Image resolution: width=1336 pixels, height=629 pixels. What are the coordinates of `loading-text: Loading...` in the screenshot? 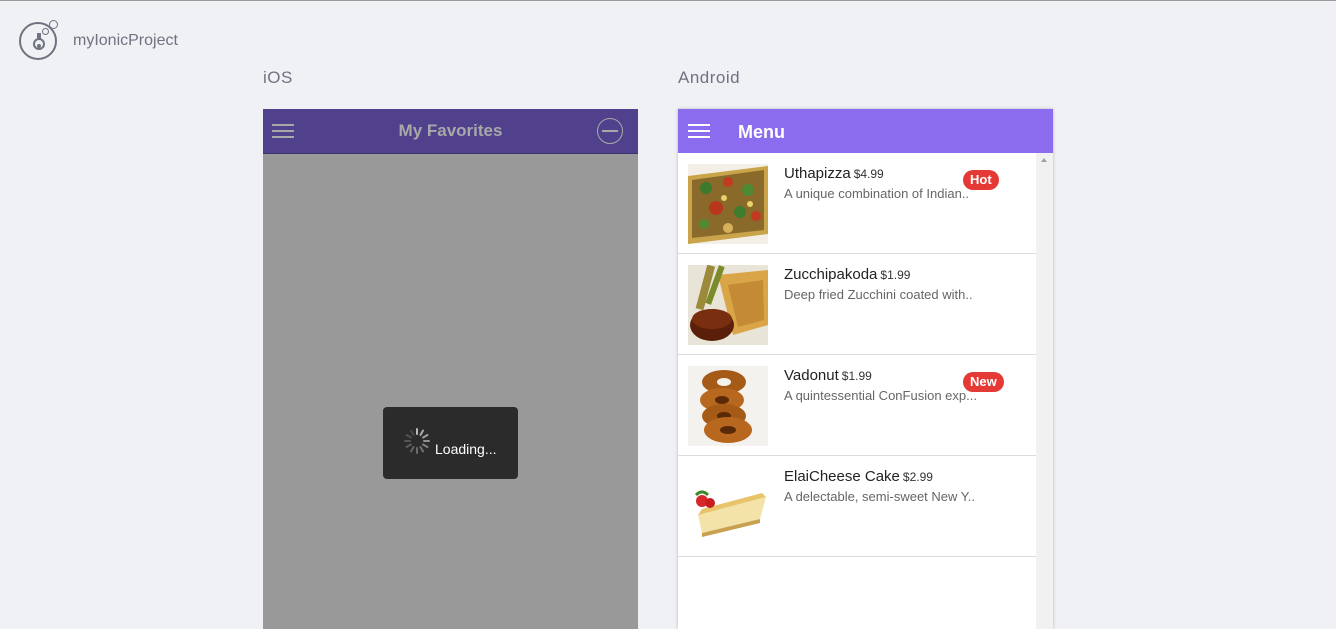 It's located at (466, 449).